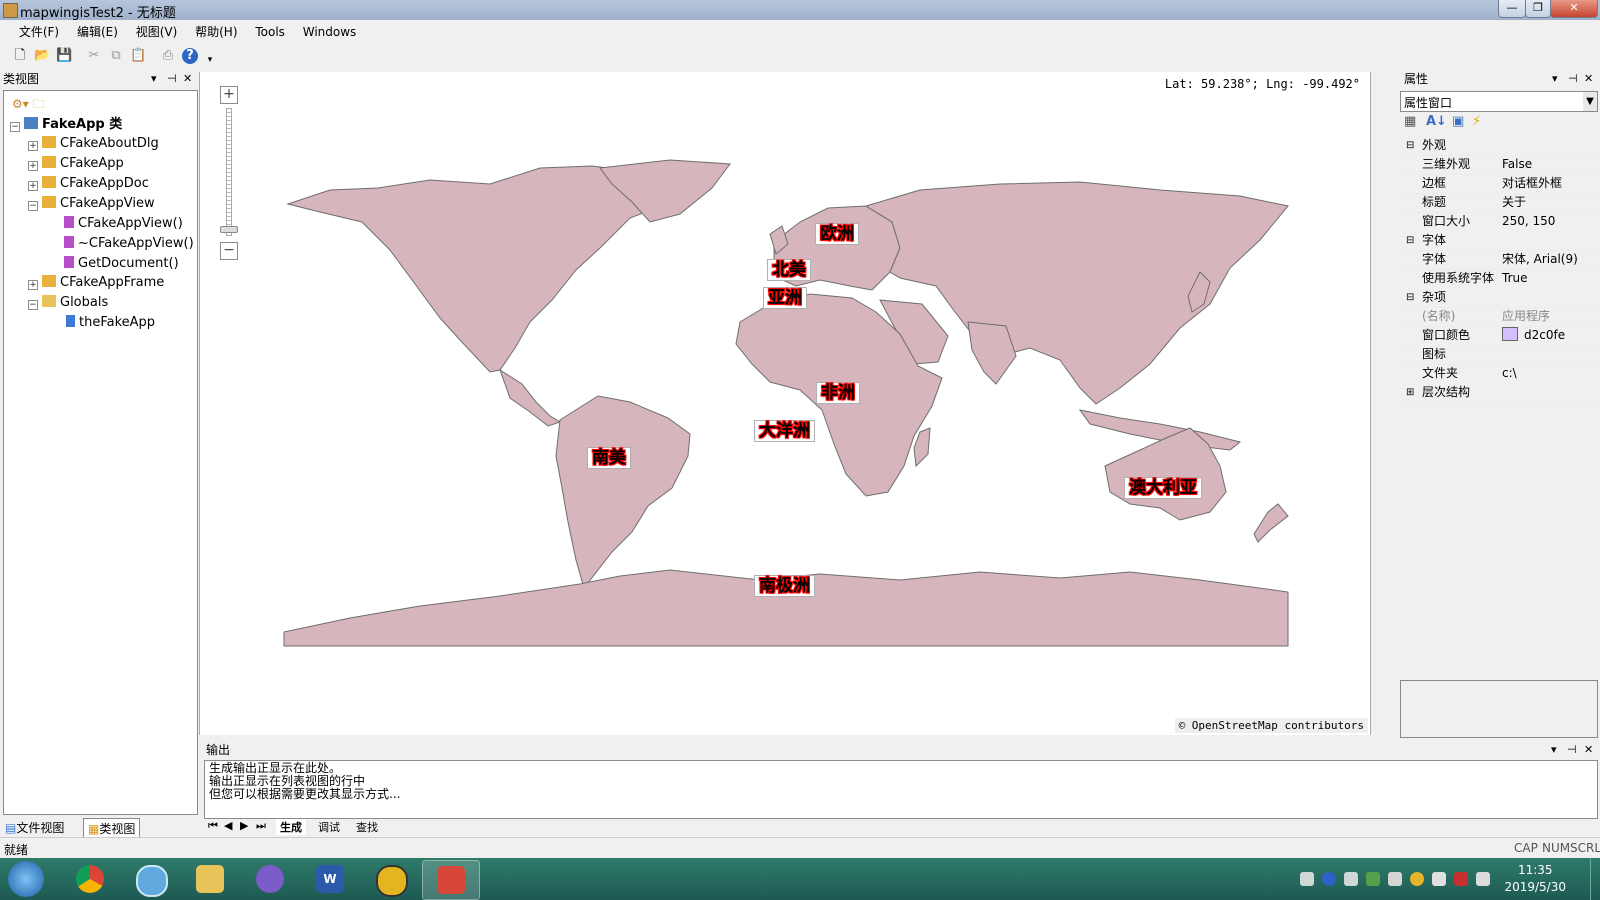 The width and height of the screenshot is (1600, 900). Describe the element at coordinates (138, 56) in the screenshot. I see `paste-icon: 📋` at that location.